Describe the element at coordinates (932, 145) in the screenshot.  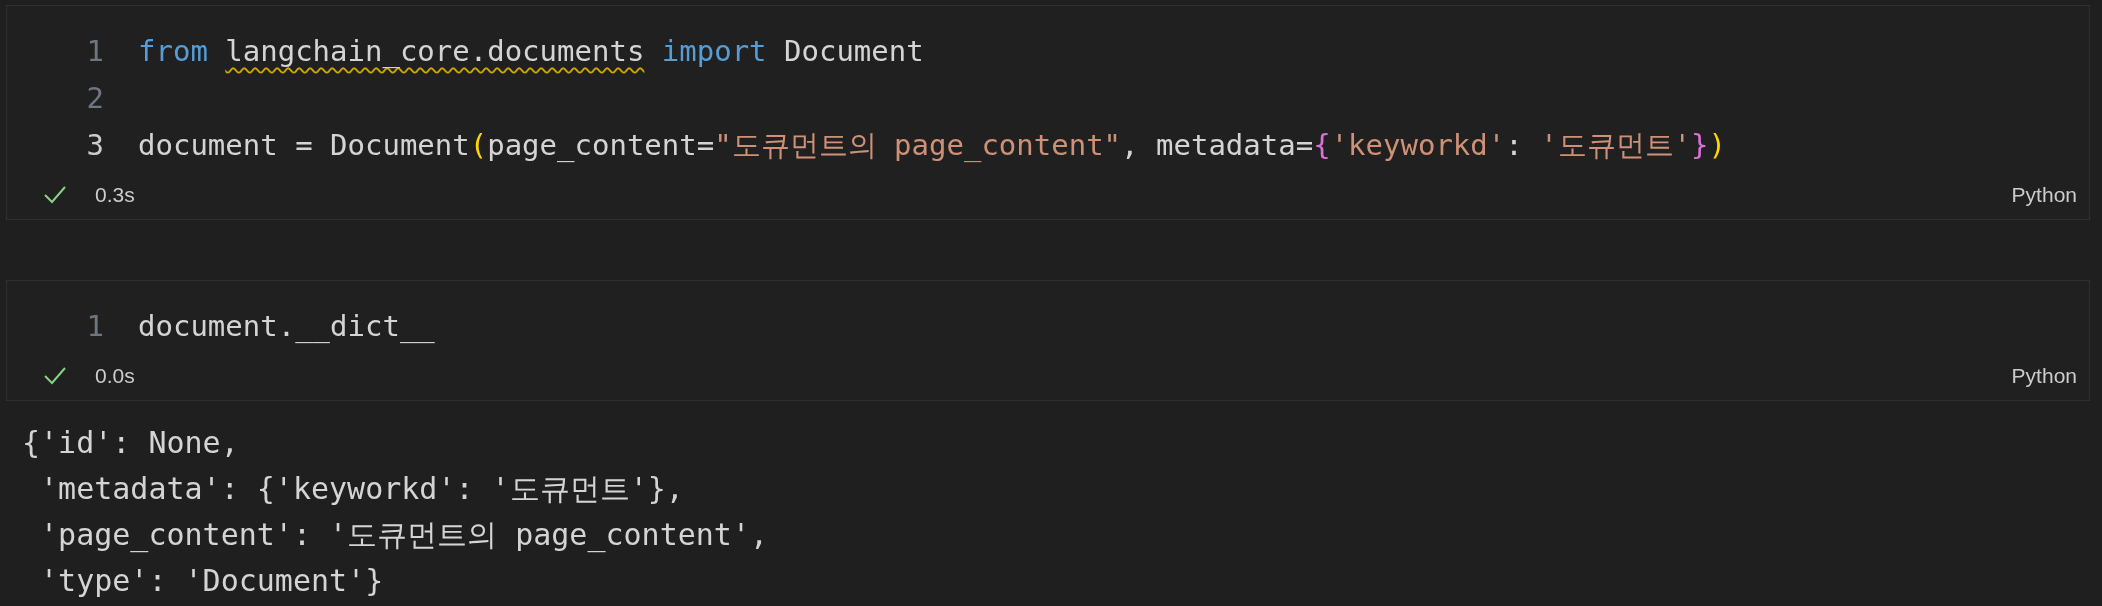
I see `code-line: document = Document(page_content="도큐먼트의 page_content", metadata={'keyworkd': '도큐먼트'})` at that location.